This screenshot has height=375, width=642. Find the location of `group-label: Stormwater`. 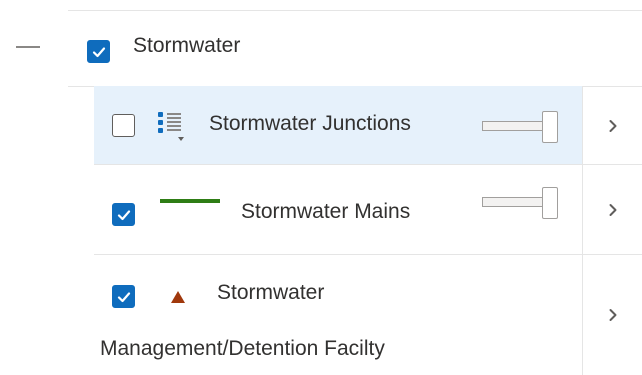

group-label: Stormwater is located at coordinates (187, 45).